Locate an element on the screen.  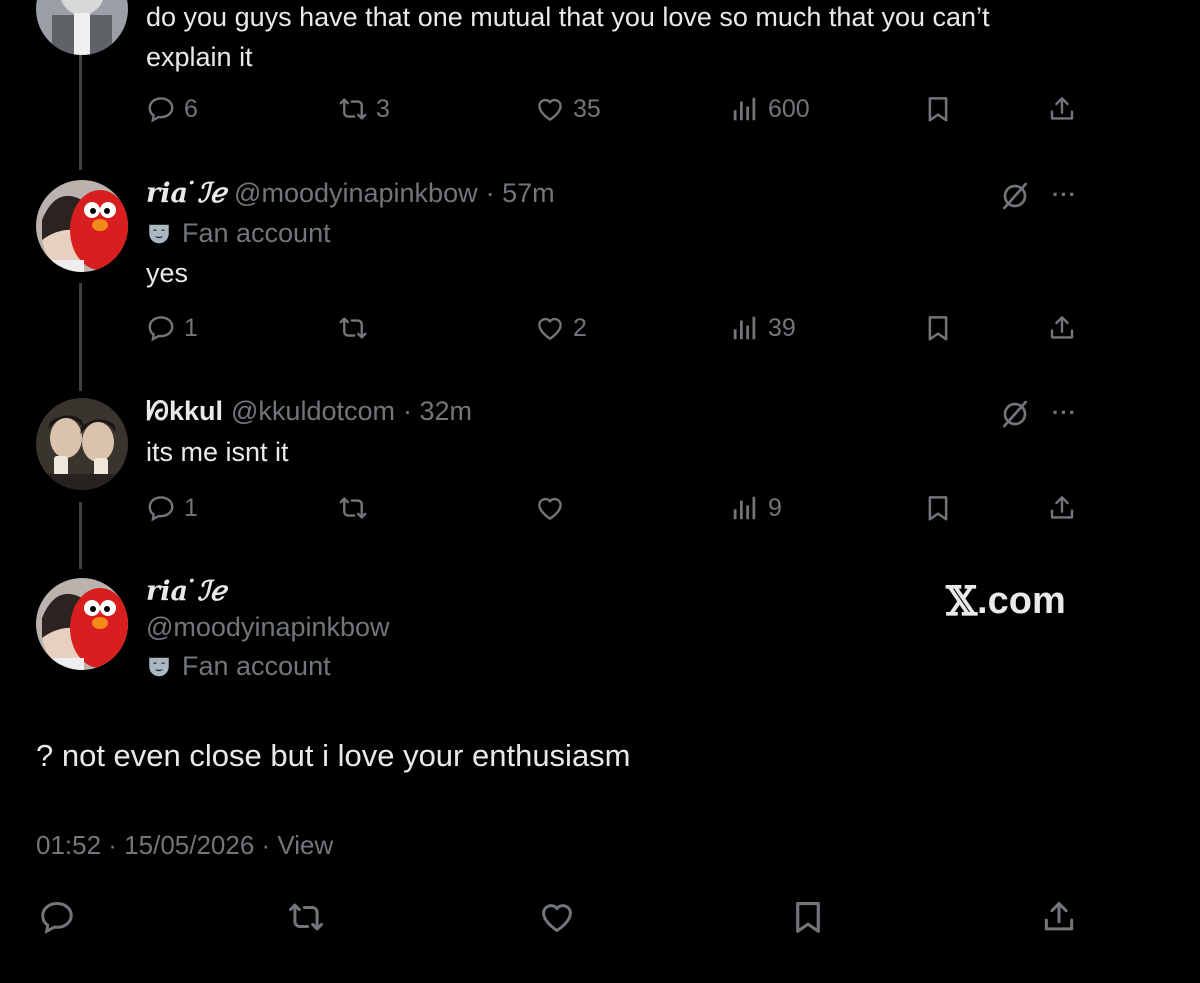
repost-button: 3 is located at coordinates (364, 109).